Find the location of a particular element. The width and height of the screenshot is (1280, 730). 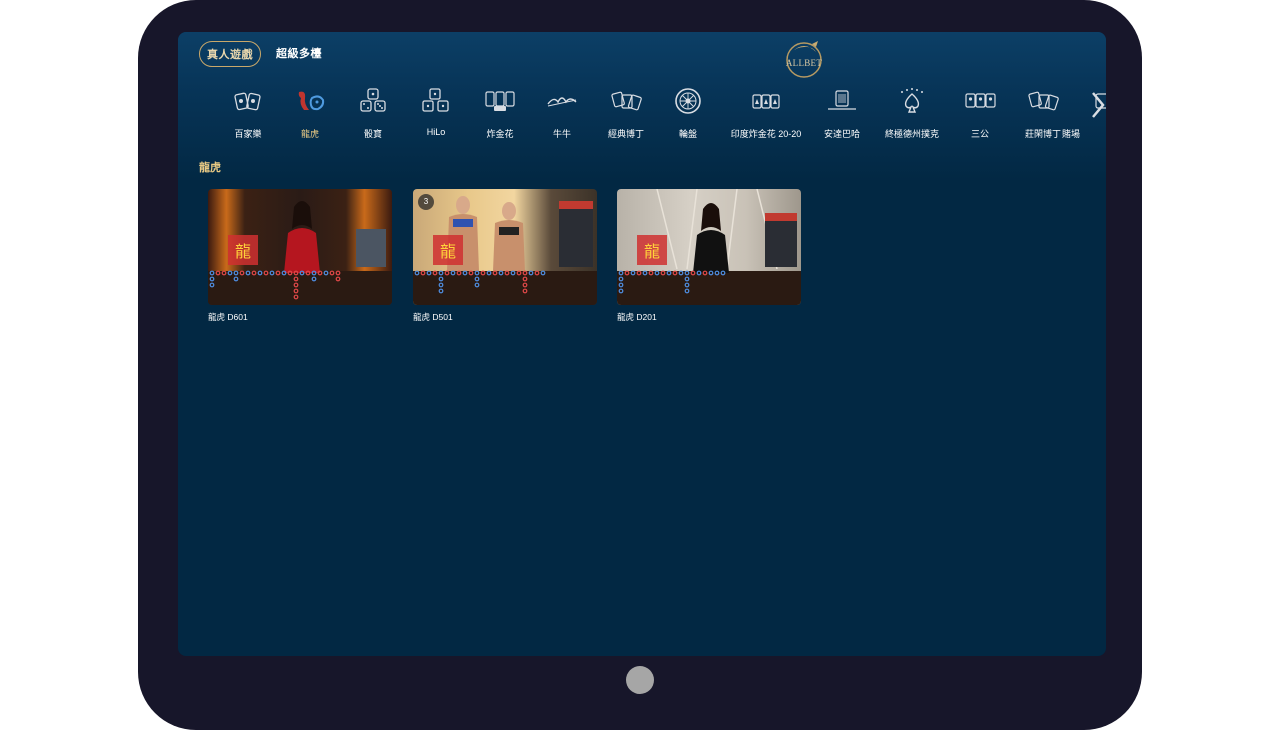

teen-patti-icon is located at coordinates (766, 101).